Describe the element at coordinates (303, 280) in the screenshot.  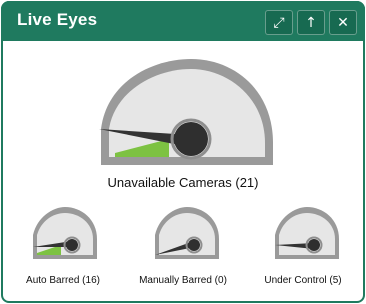
I see `small-gauge-3-label: Under Control (5)` at that location.